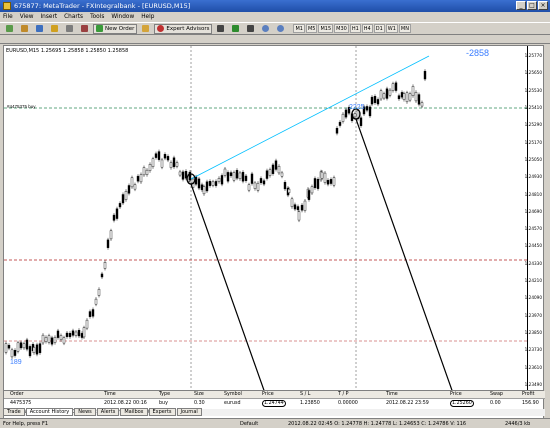  Describe the element at coordinates (326, 28) in the screenshot. I see `tf-m15: M15` at that location.